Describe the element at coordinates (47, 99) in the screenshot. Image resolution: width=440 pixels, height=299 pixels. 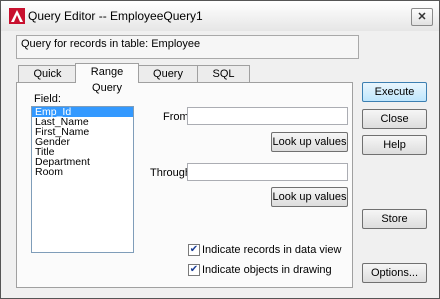
I see `field-label: Field:` at that location.